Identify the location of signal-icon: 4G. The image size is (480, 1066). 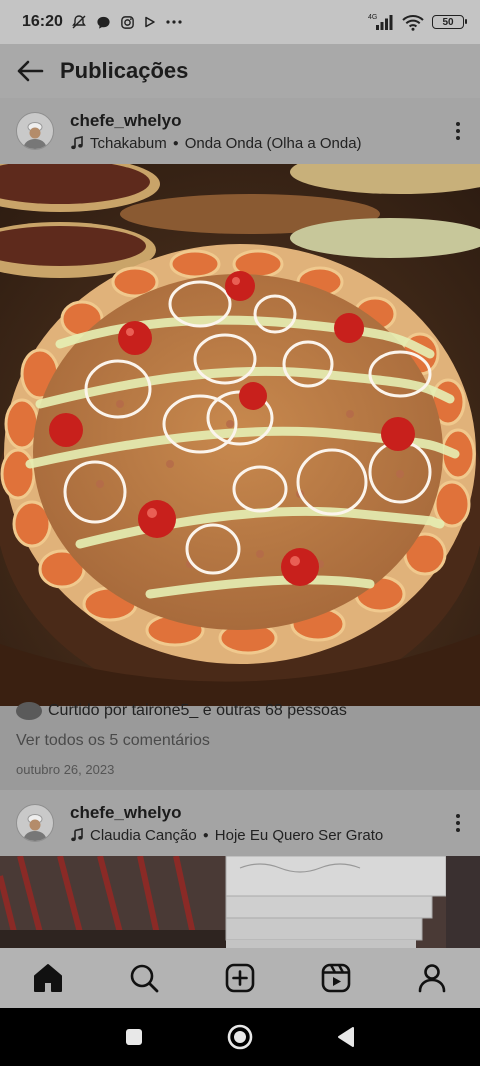
(380, 22).